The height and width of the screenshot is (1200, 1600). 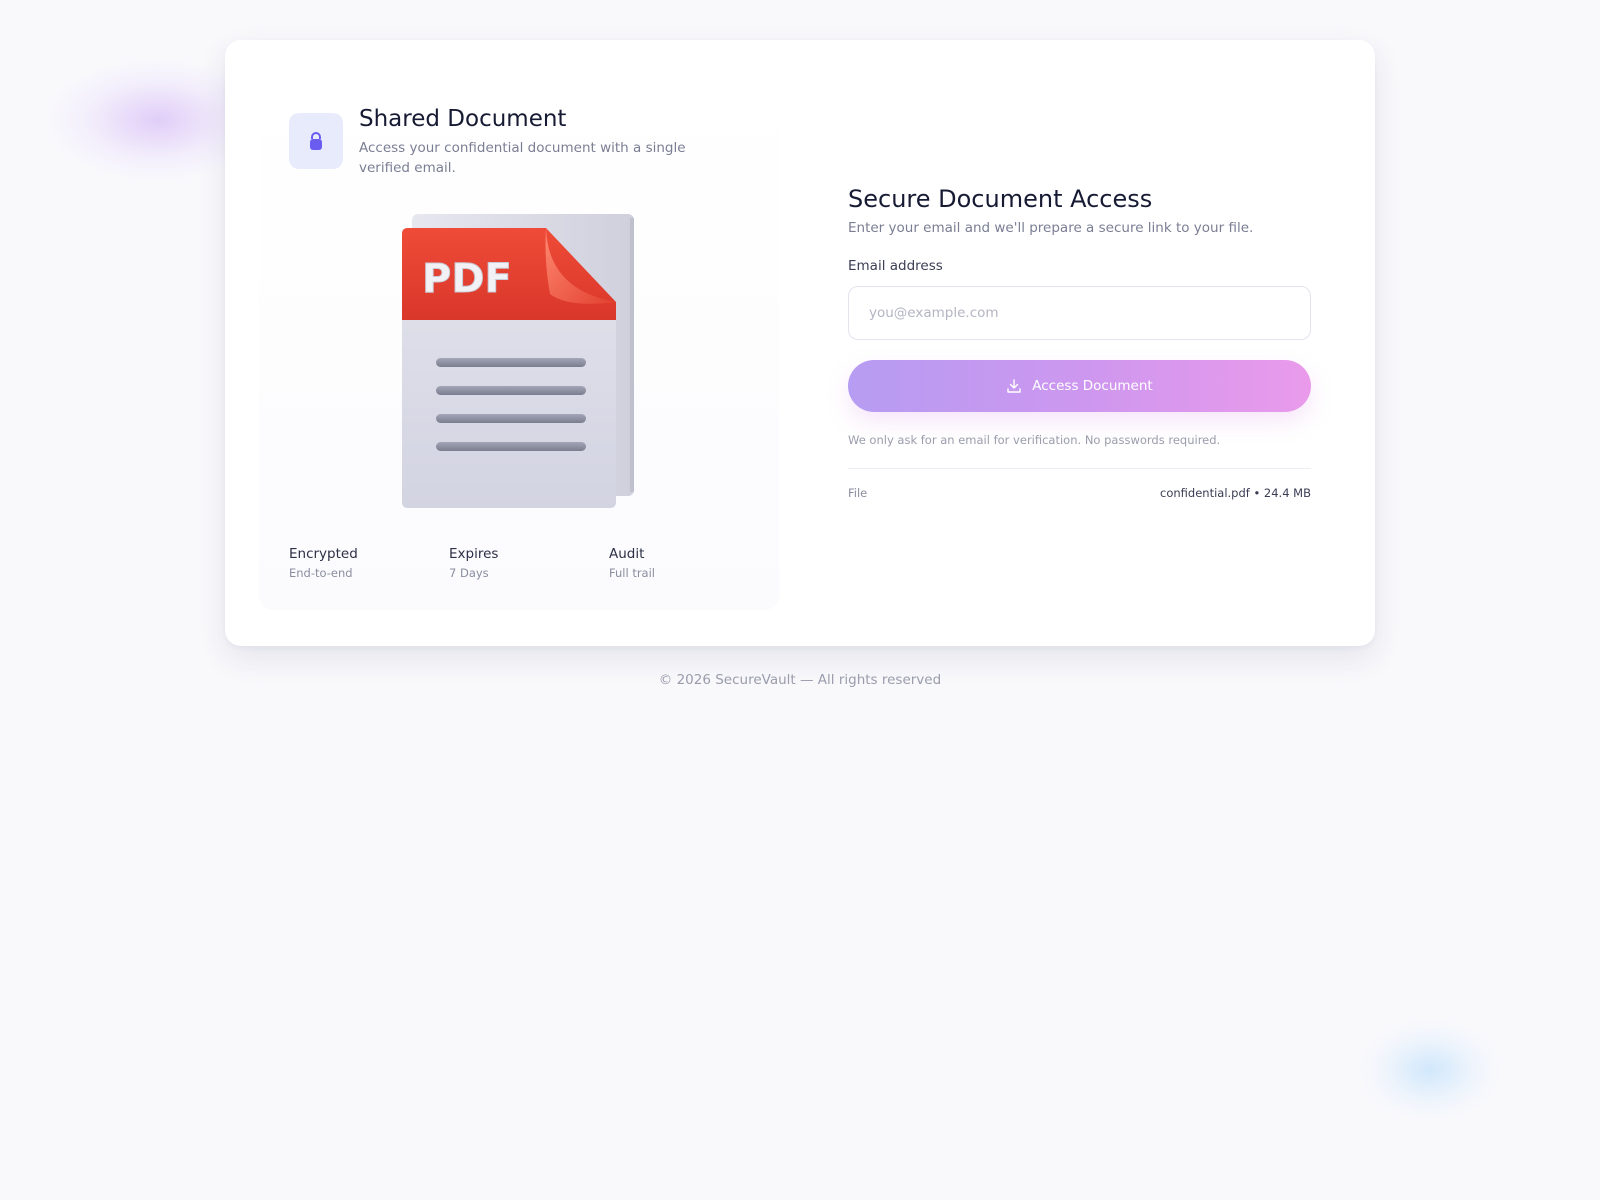 I want to click on feature-value: 7 Days, so click(x=469, y=573).